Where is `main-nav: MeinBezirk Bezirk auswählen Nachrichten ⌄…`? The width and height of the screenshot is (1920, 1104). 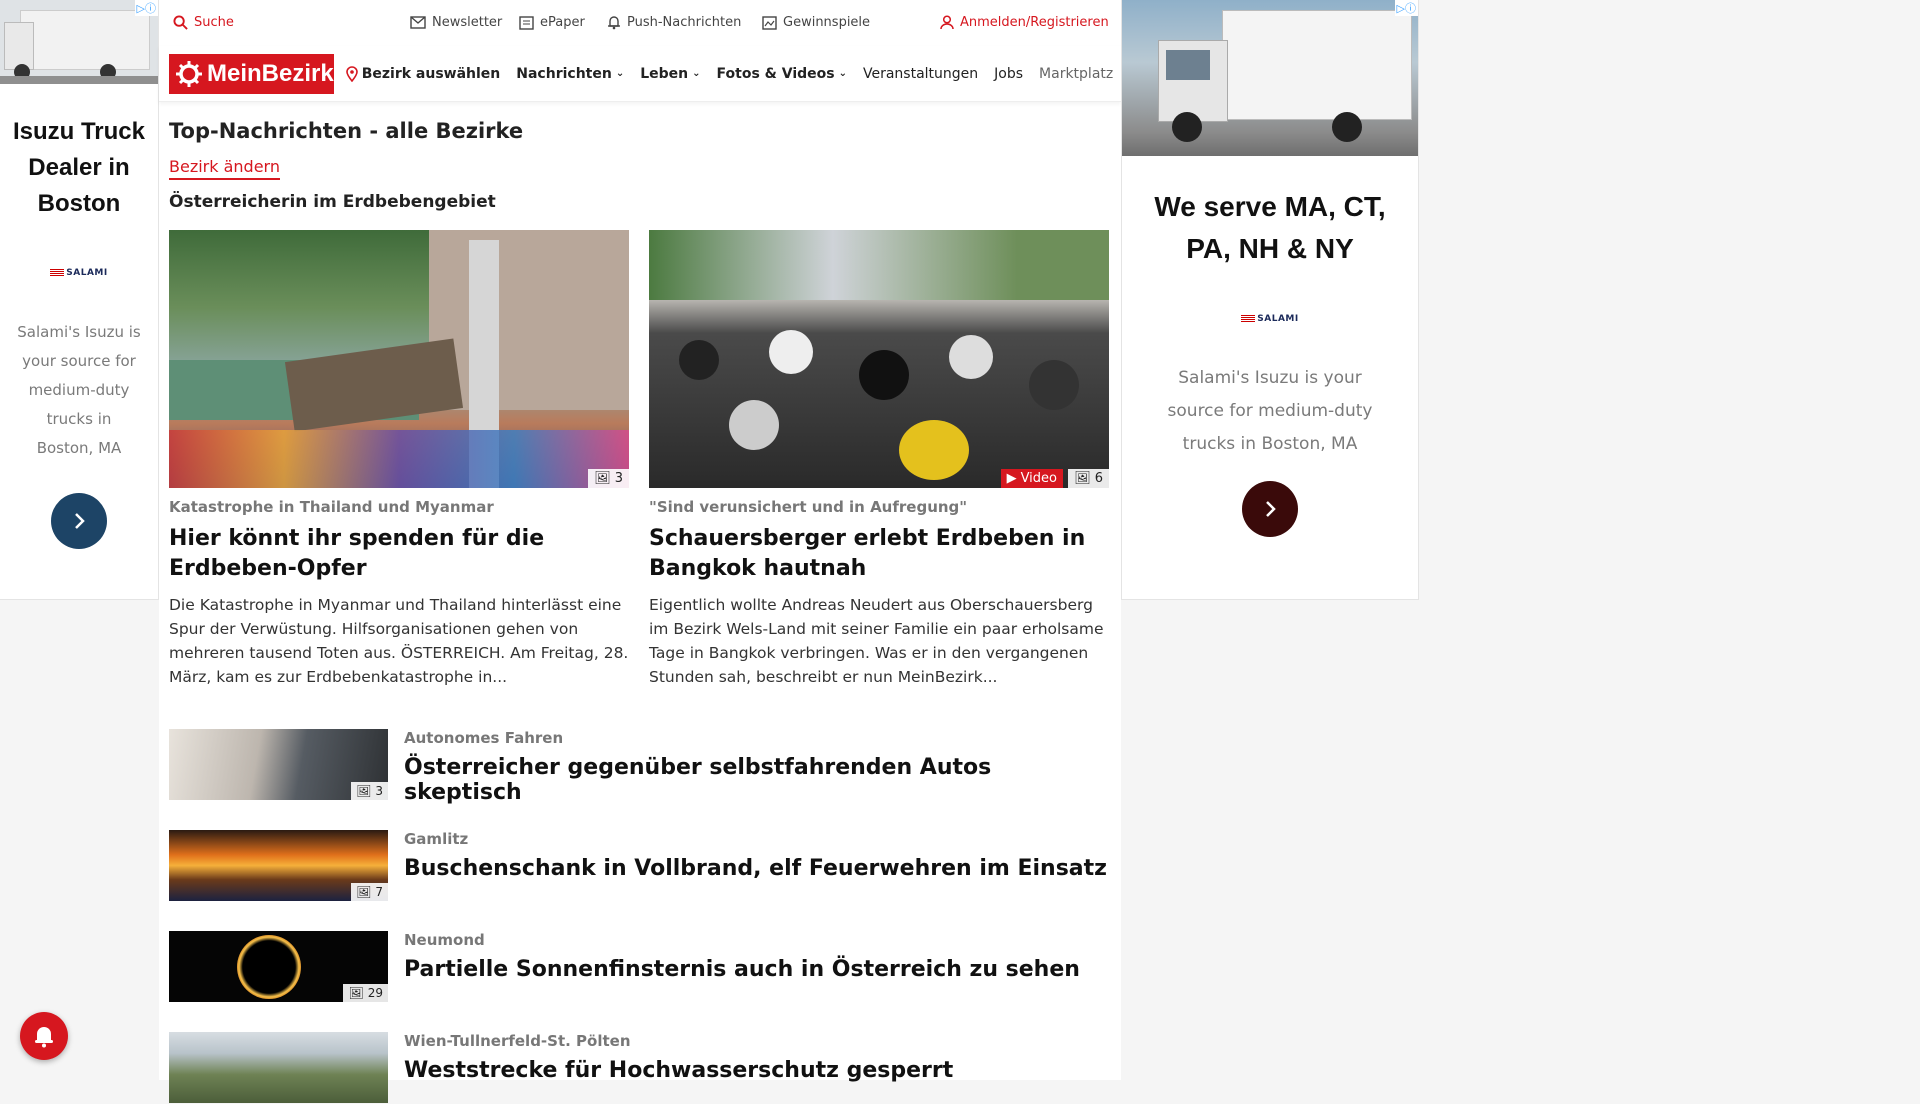
main-nav: MeinBezirk Bezirk auswählen Nachrichten ⌄… is located at coordinates (640, 74).